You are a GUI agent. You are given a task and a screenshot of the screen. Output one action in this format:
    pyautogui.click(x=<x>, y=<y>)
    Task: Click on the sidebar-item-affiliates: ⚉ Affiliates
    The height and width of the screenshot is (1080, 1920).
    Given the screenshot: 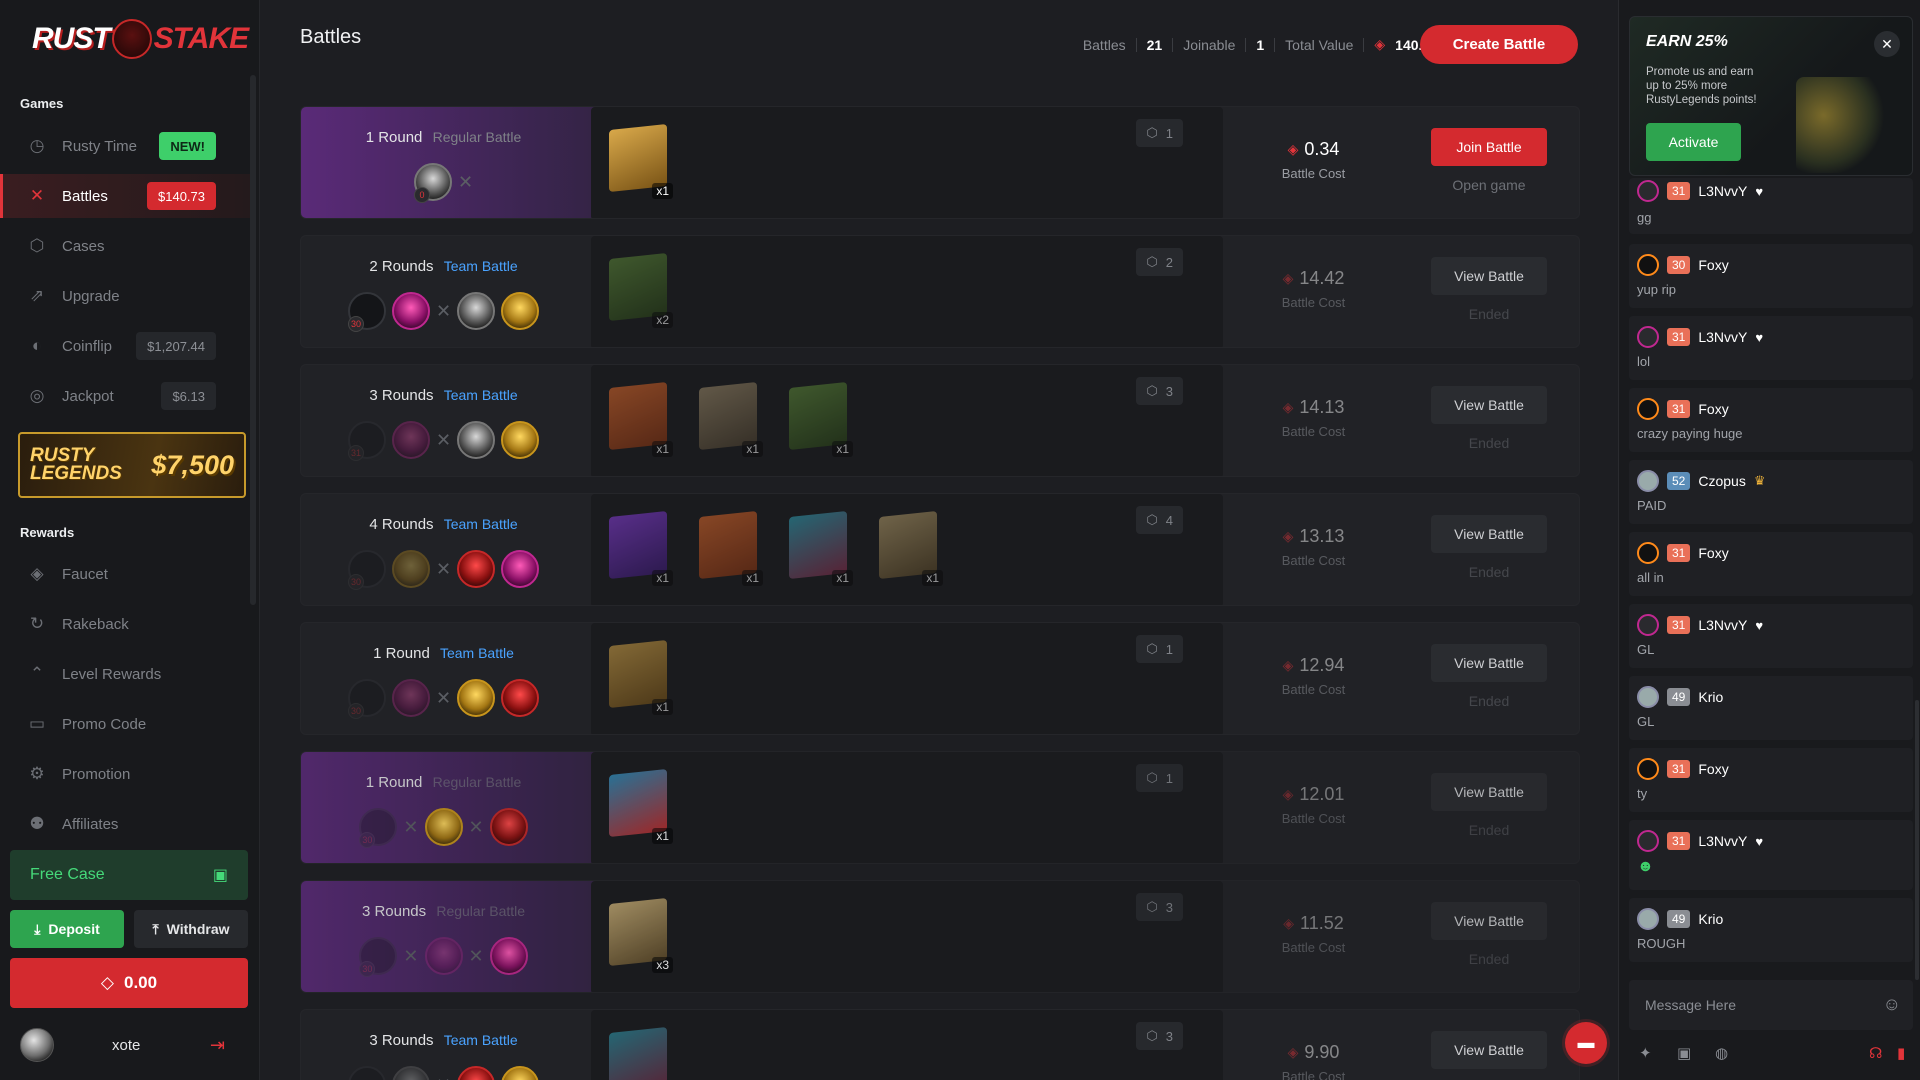 What is the action you would take?
    pyautogui.click(x=125, y=824)
    